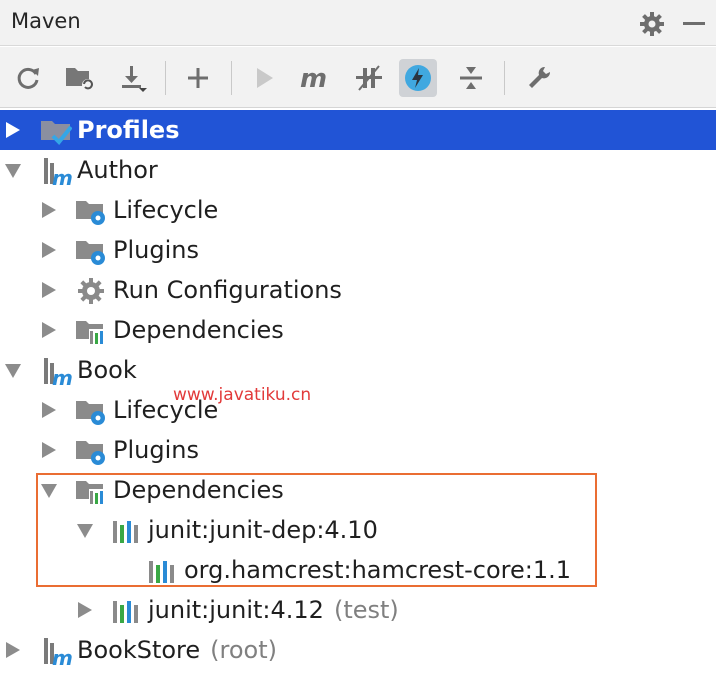 Image resolution: width=716 pixels, height=686 pixels. I want to click on tree-label: org.hamcrest:hamcrest-core:1.1, so click(377, 570).